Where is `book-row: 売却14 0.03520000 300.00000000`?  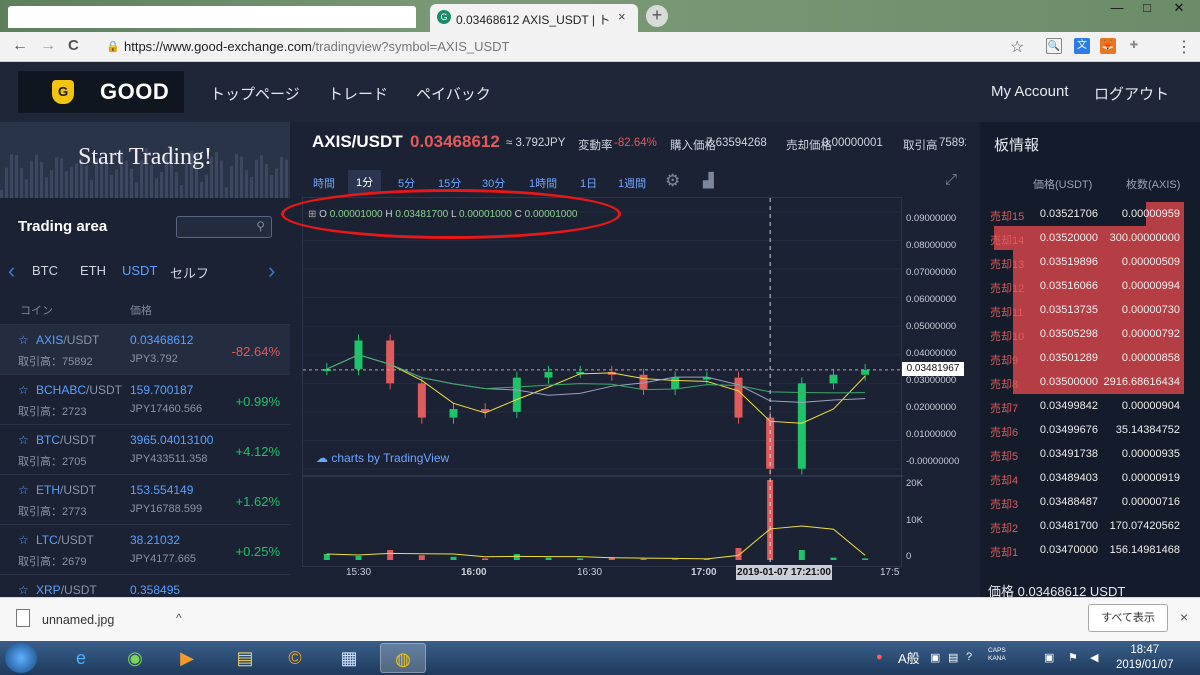 book-row: 売却14 0.03520000 300.00000000 is located at coordinates (1084, 238).